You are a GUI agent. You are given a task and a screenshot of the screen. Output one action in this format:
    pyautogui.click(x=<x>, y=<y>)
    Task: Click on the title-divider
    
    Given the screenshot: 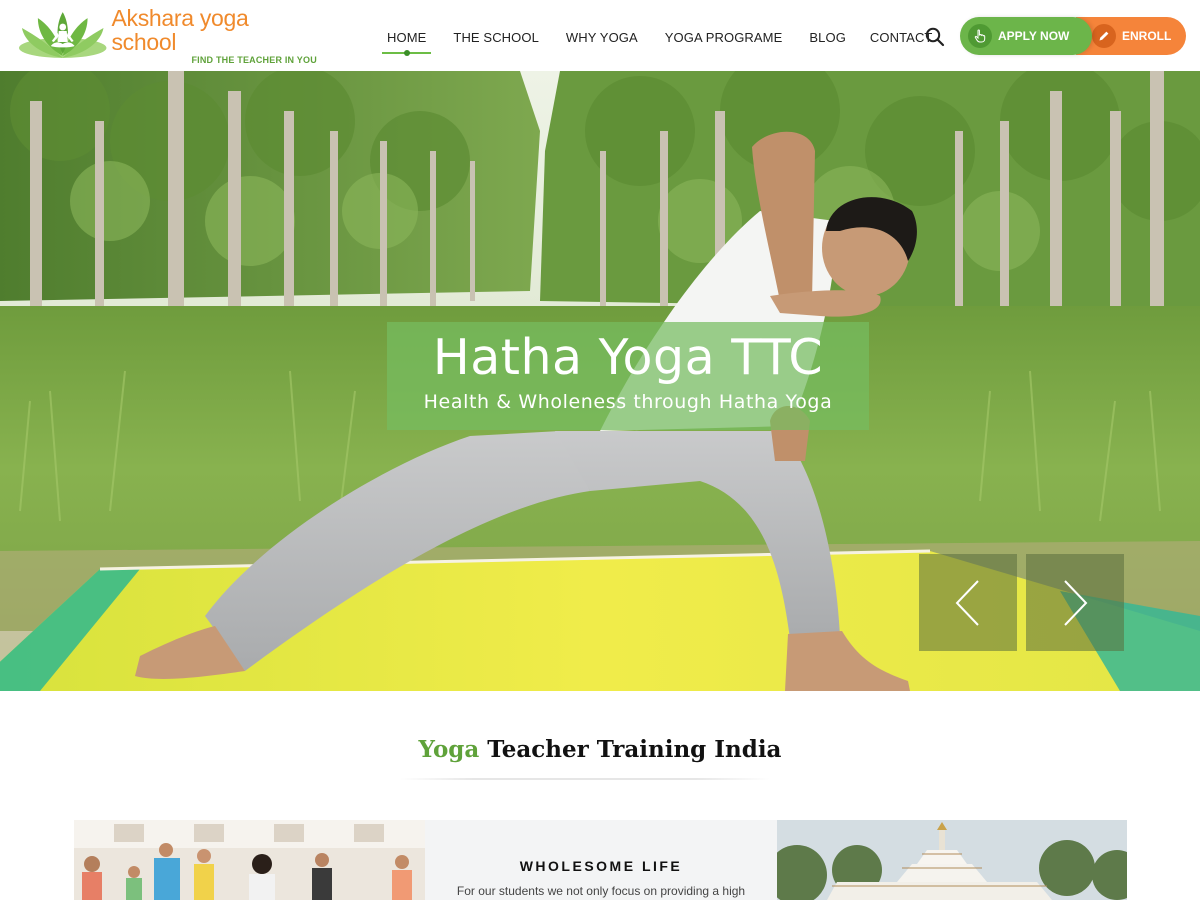 What is the action you would take?
    pyautogui.click(x=585, y=779)
    